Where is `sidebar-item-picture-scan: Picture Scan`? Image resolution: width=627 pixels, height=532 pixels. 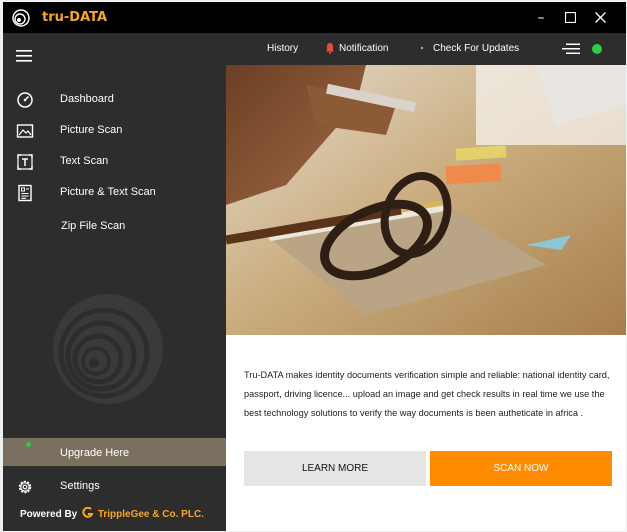
sidebar-item-picture-scan: Picture Scan is located at coordinates (114, 132).